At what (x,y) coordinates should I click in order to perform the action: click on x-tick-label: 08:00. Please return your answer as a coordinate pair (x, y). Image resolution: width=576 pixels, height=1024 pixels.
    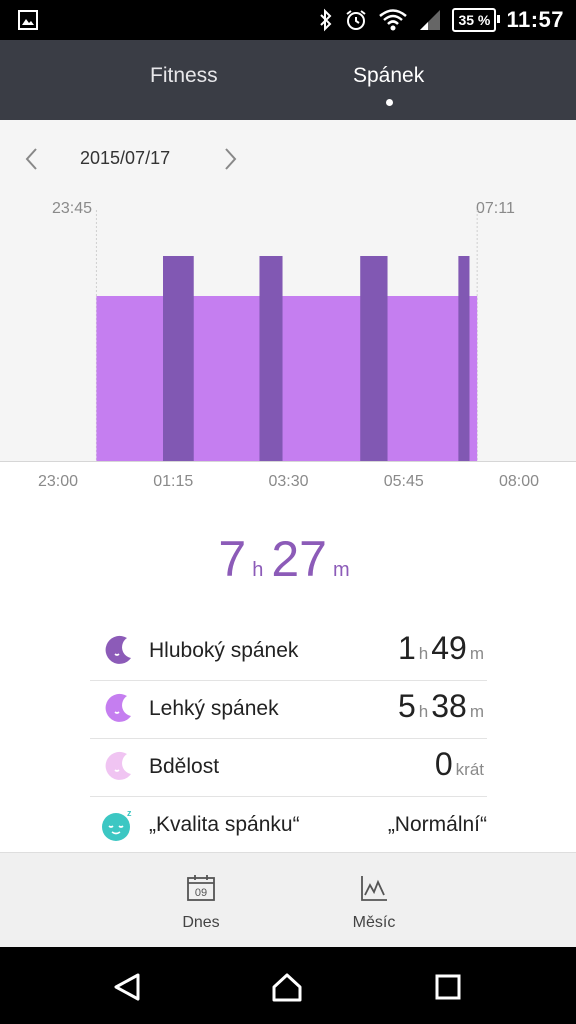
    Looking at the image, I should click on (519, 481).